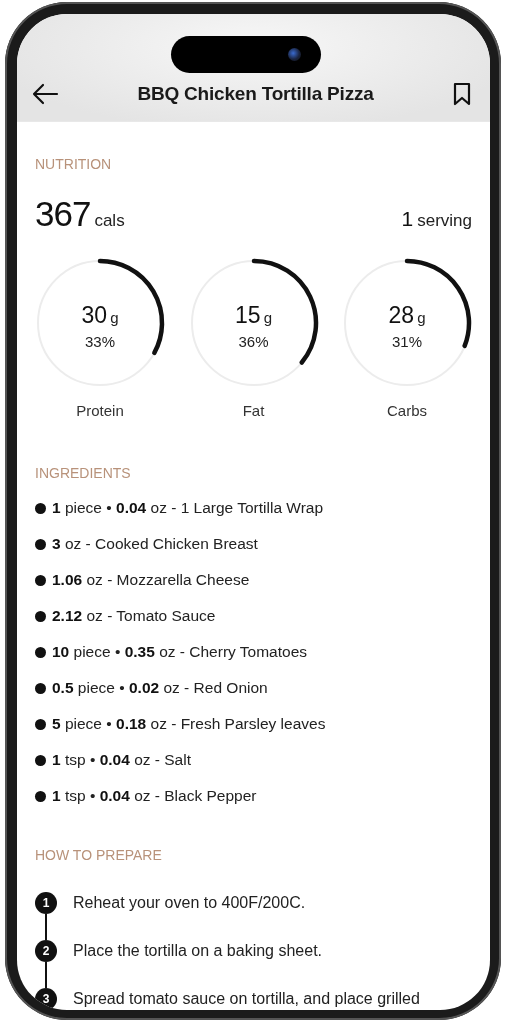  I want to click on macro-label: Carbs, so click(407, 410).